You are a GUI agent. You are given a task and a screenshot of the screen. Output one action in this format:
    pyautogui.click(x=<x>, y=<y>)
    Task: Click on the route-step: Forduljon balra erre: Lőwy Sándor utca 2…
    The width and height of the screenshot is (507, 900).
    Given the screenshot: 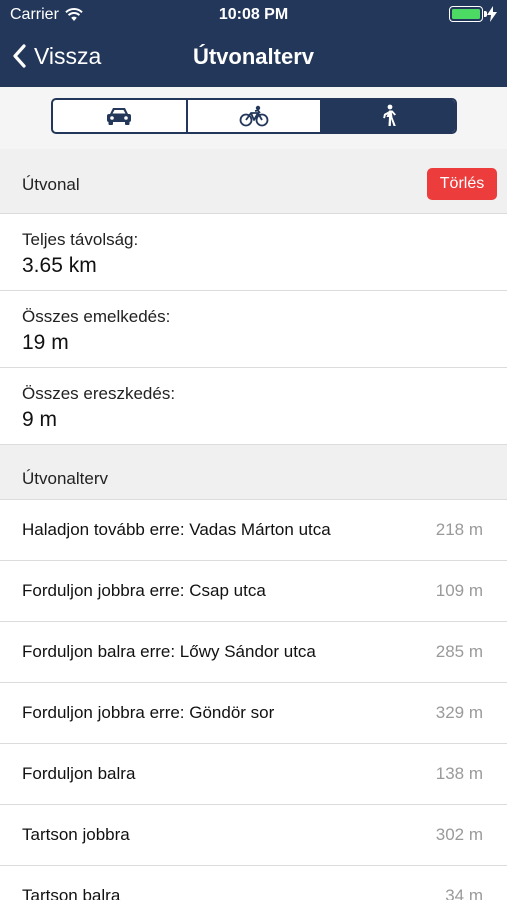 What is the action you would take?
    pyautogui.click(x=253, y=652)
    